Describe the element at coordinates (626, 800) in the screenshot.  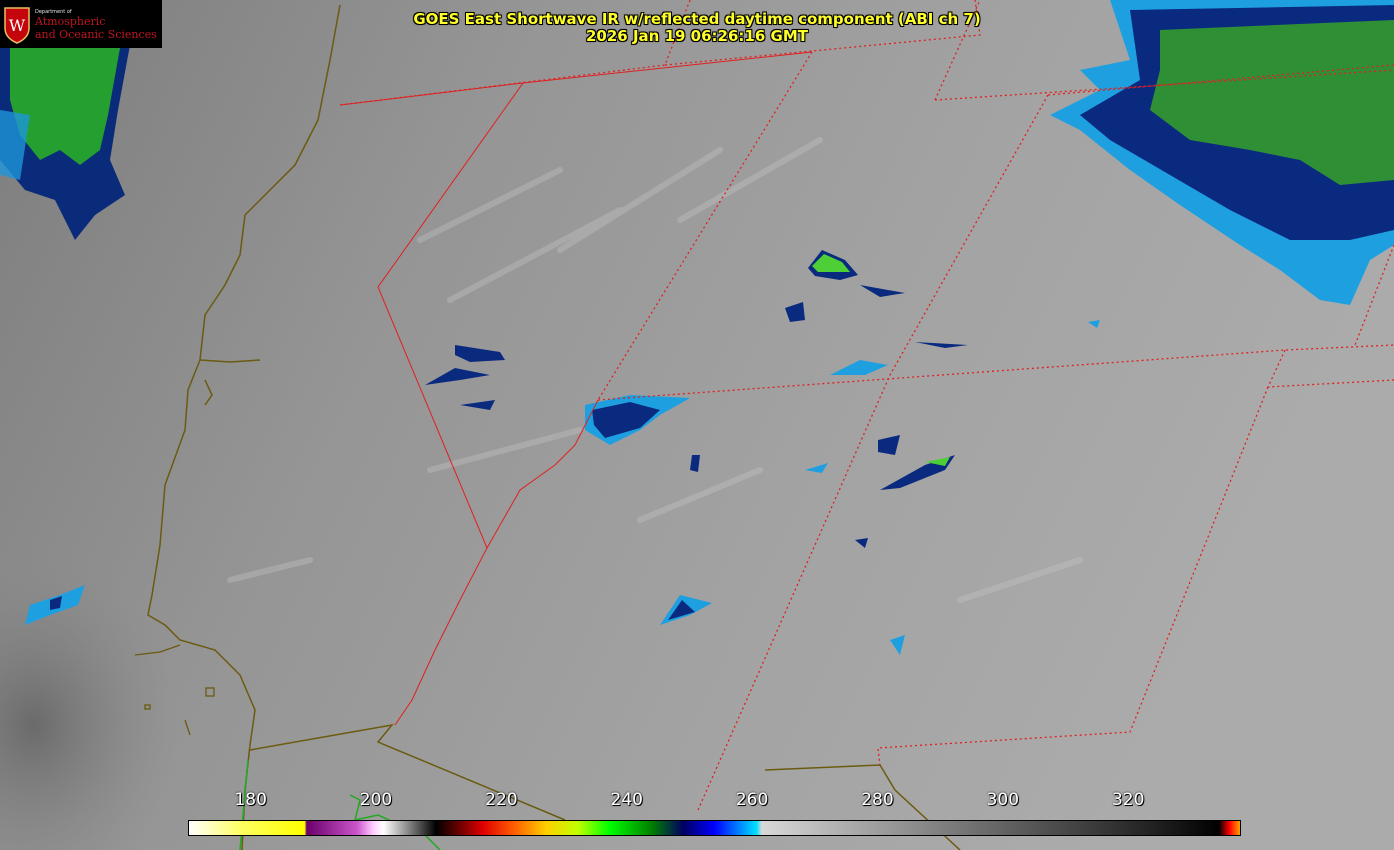
I see `colorbar-tick-label: 240` at that location.